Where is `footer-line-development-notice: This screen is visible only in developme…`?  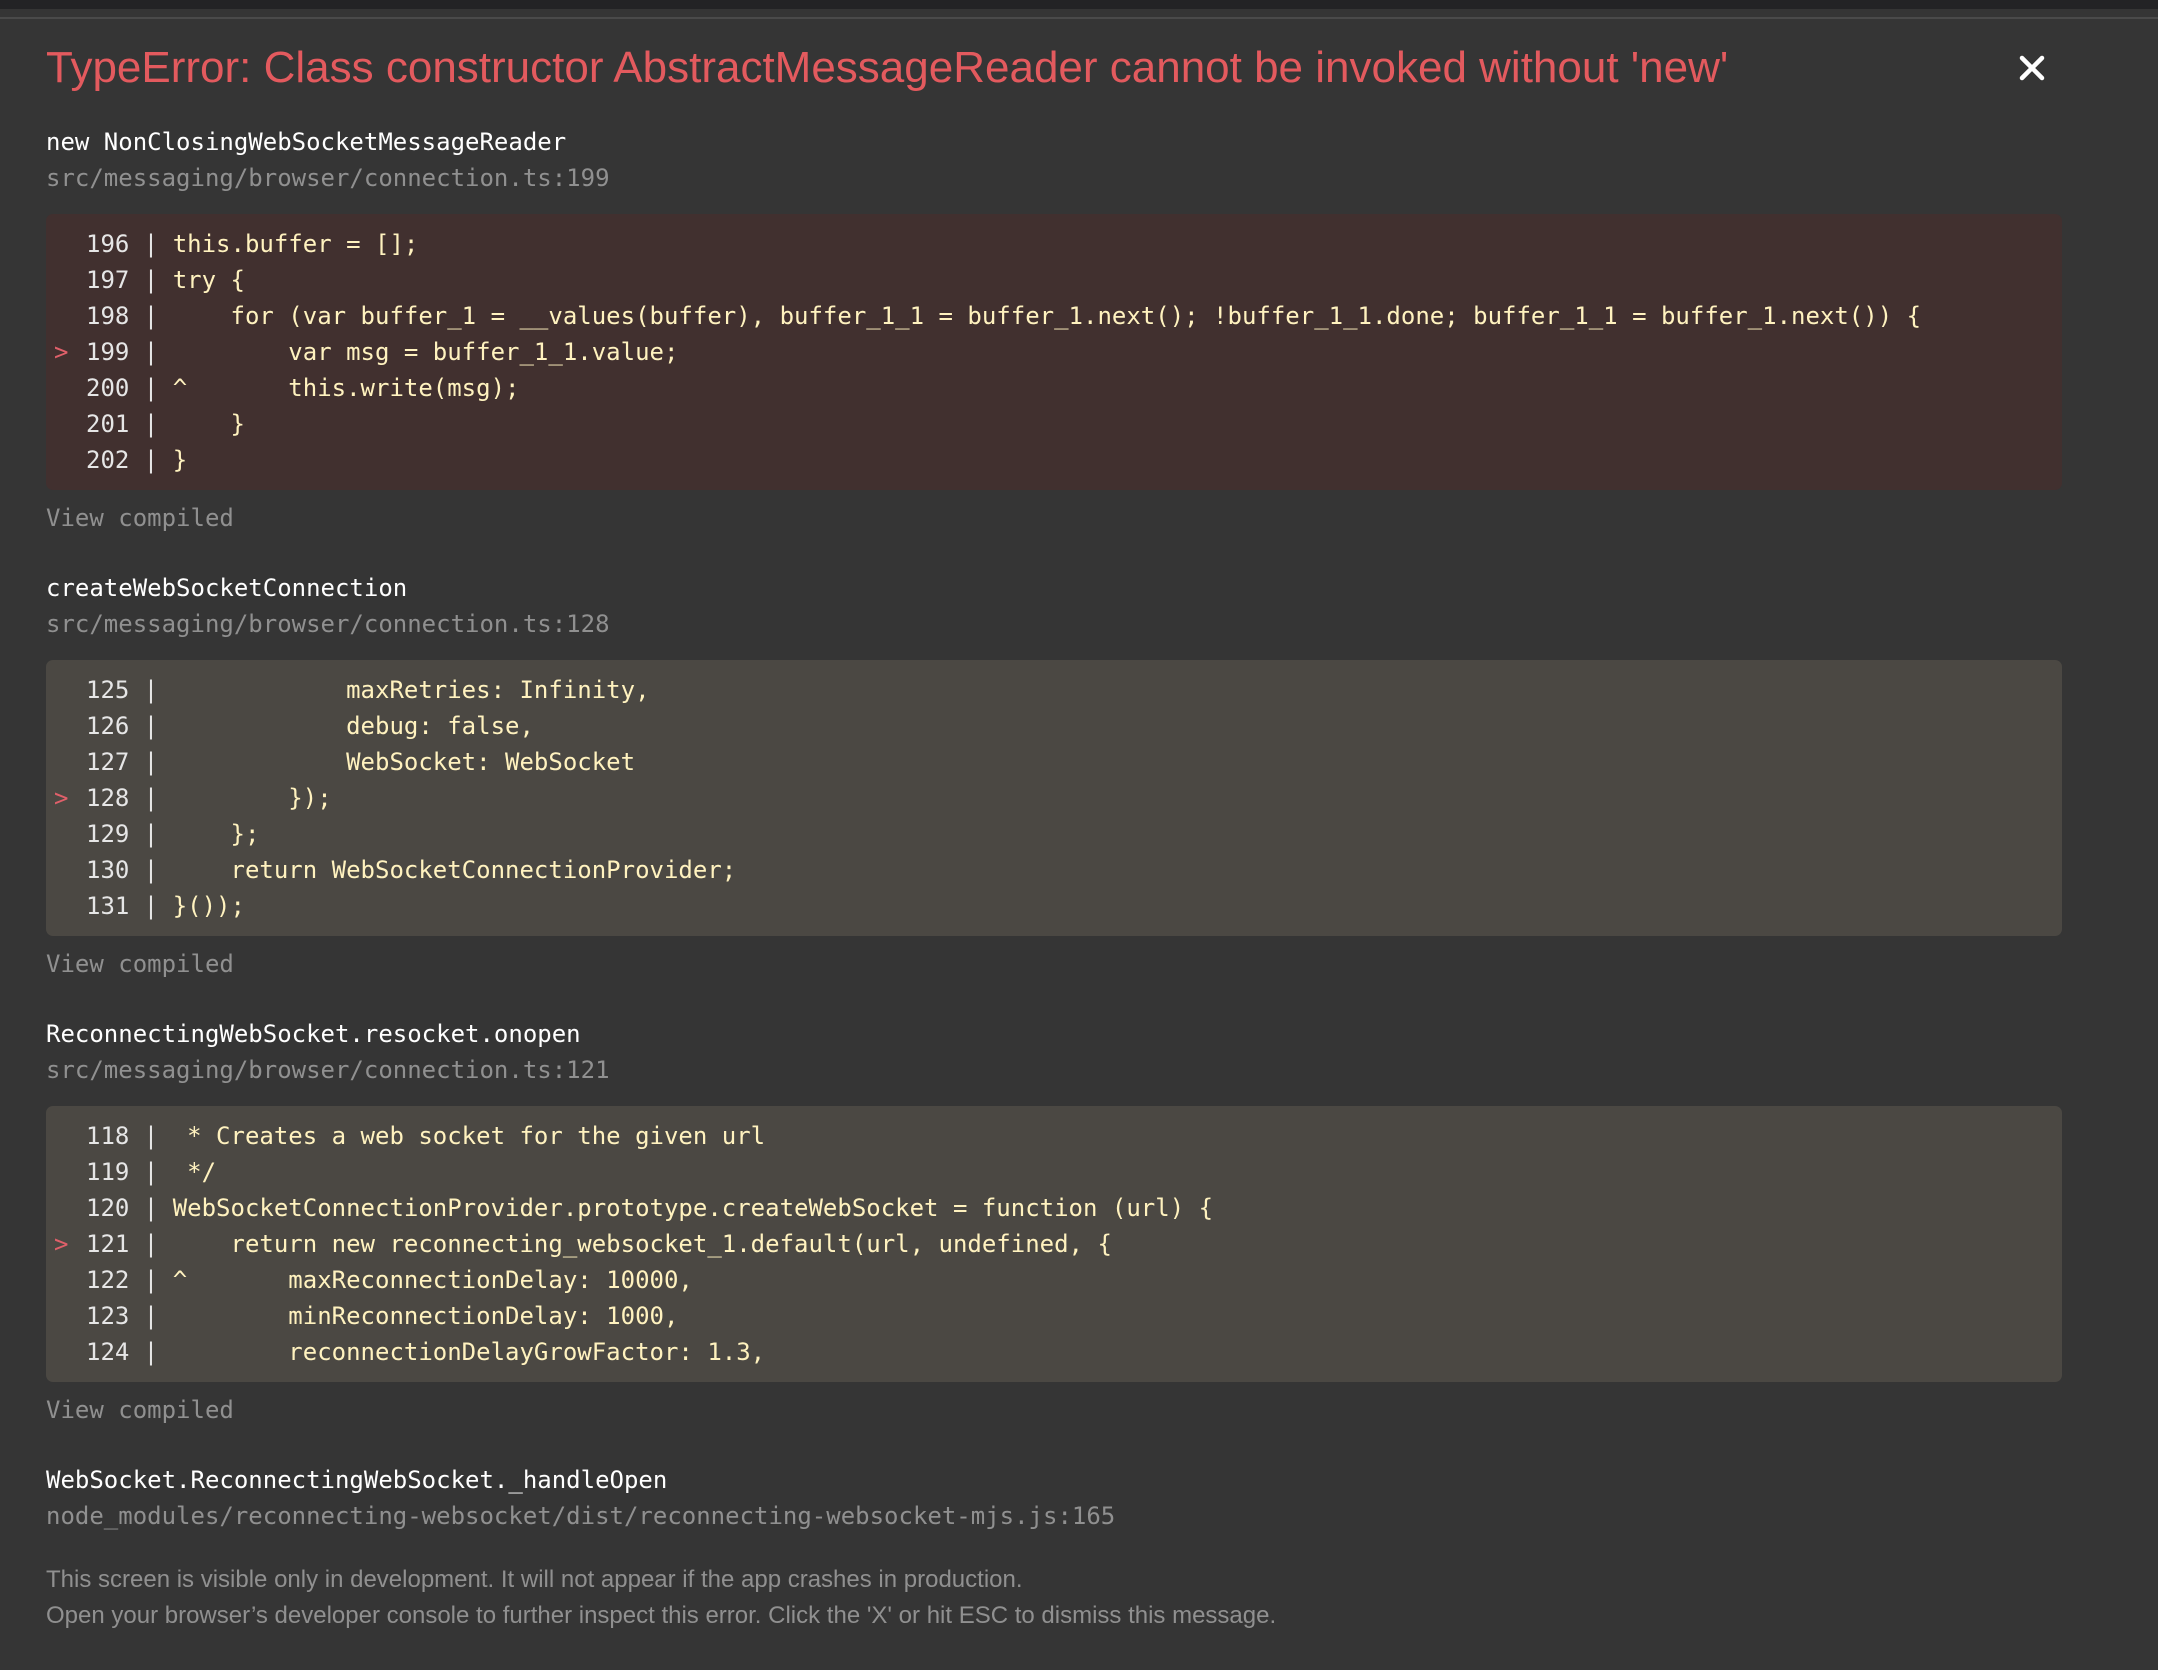
footer-line-development-notice: This screen is visible only in developme… is located at coordinates (534, 1579).